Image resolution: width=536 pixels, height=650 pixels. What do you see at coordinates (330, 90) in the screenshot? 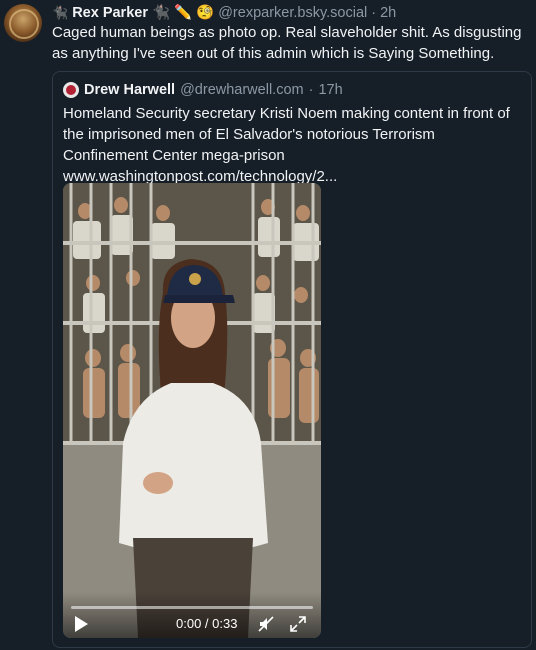
I see `quote-age: 17h` at bounding box center [330, 90].